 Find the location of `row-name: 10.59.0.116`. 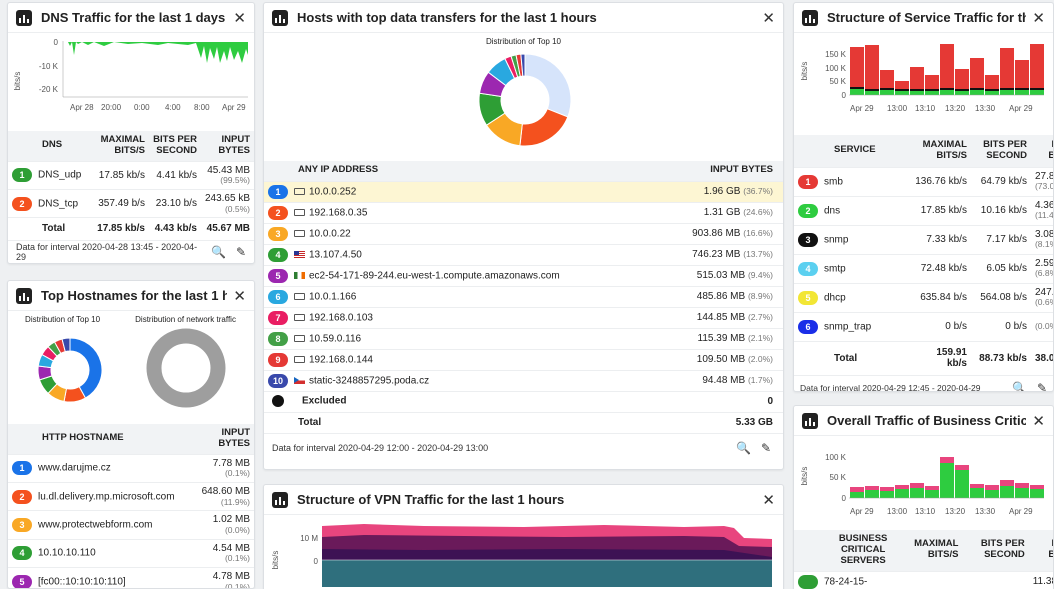

row-name: 10.59.0.116 is located at coordinates (335, 338).